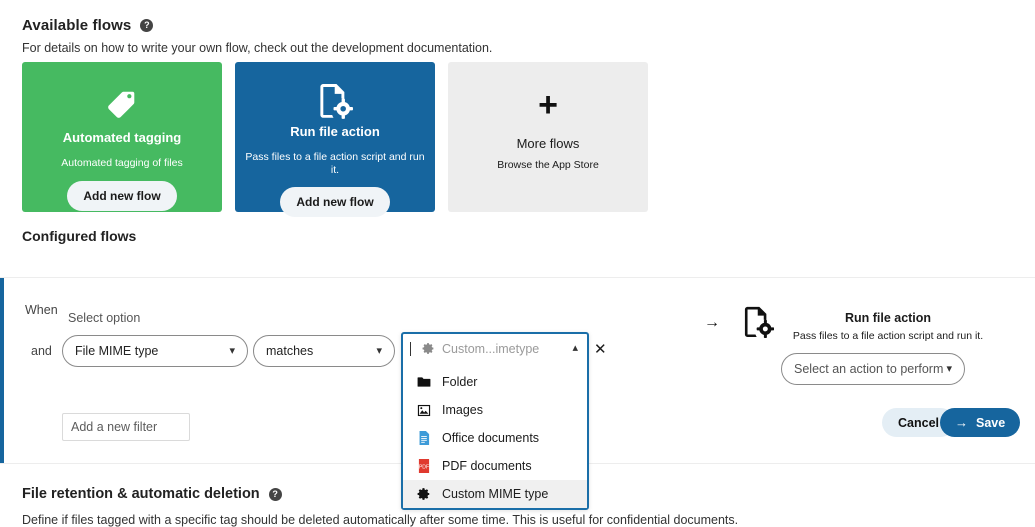  What do you see at coordinates (888, 318) in the screenshot?
I see `action-title: Run file action` at bounding box center [888, 318].